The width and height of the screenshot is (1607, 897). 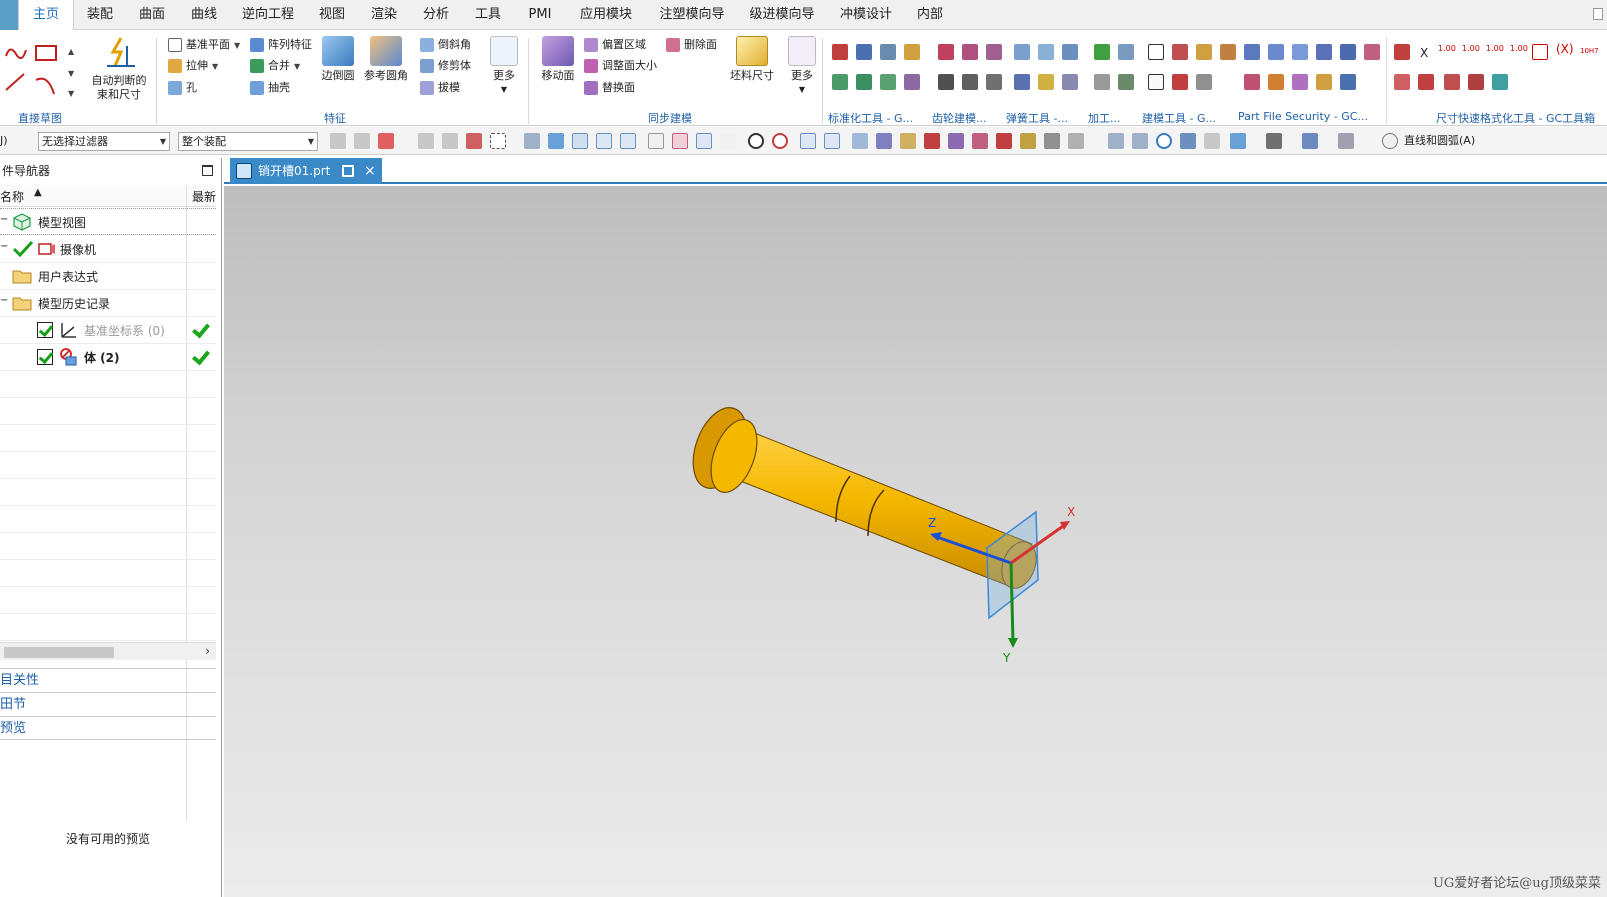 I want to click on curve-option-icon, so click(x=1390, y=141).